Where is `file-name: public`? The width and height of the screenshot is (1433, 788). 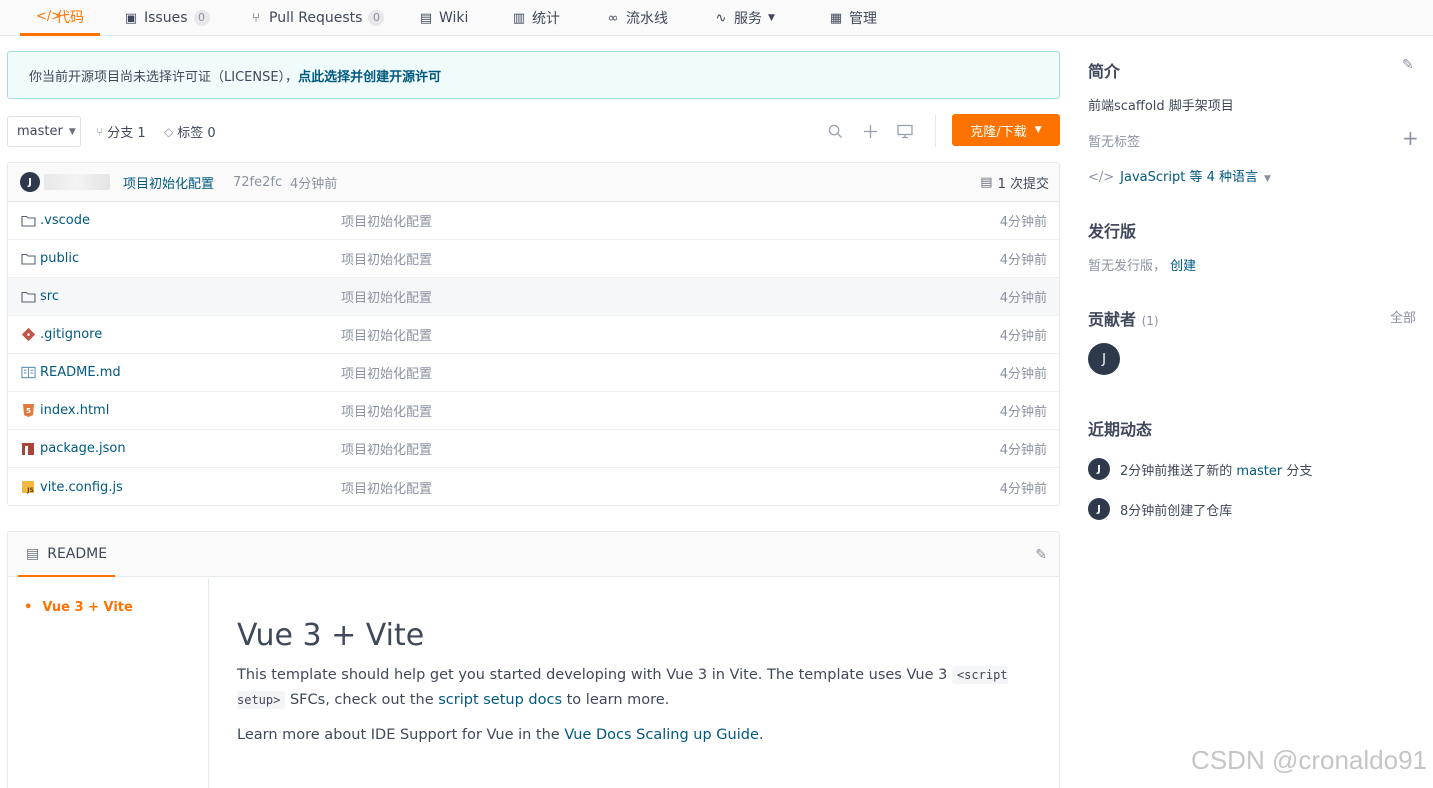 file-name: public is located at coordinates (59, 258).